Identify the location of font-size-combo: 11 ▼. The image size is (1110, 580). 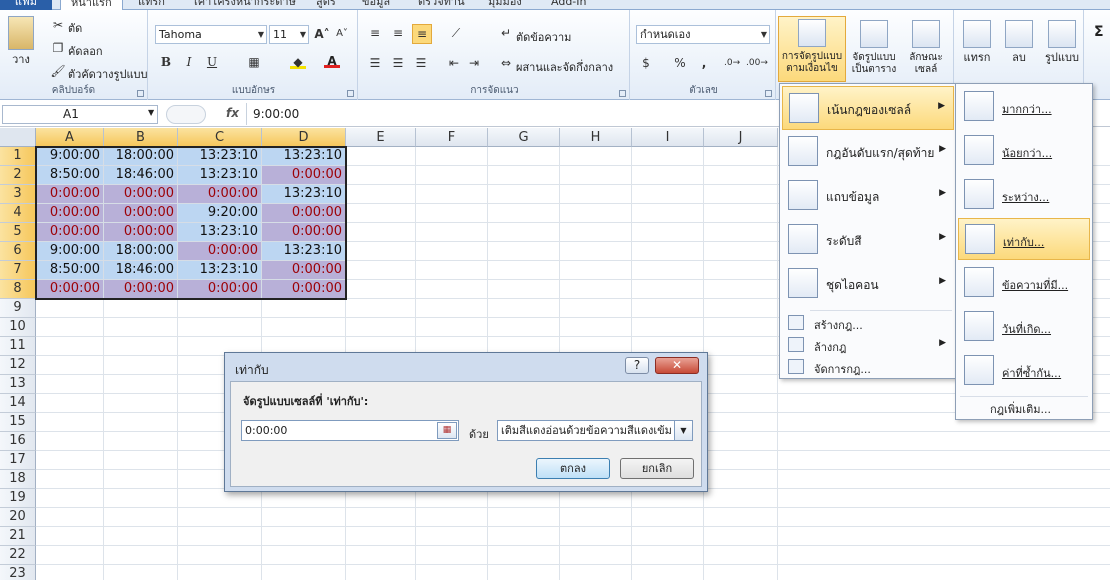
(289, 34).